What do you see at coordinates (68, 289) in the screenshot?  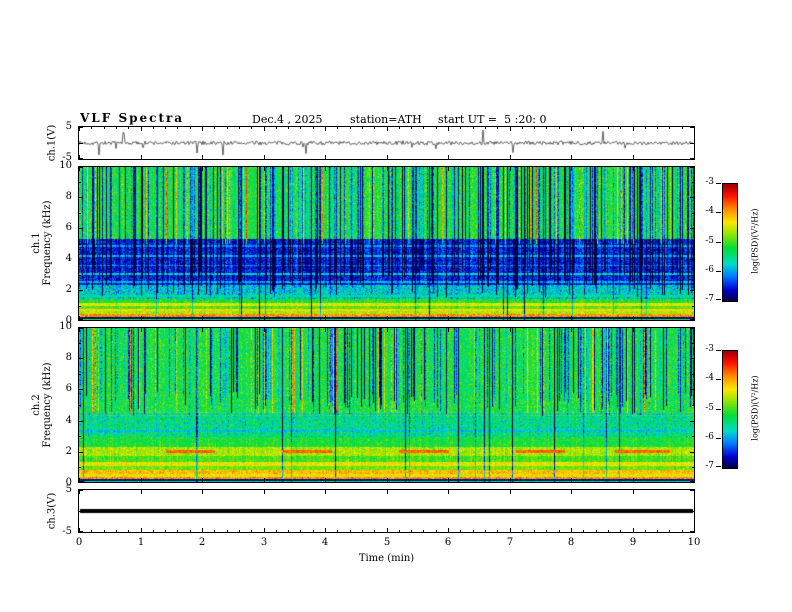 I see `y-tick-label: 2` at bounding box center [68, 289].